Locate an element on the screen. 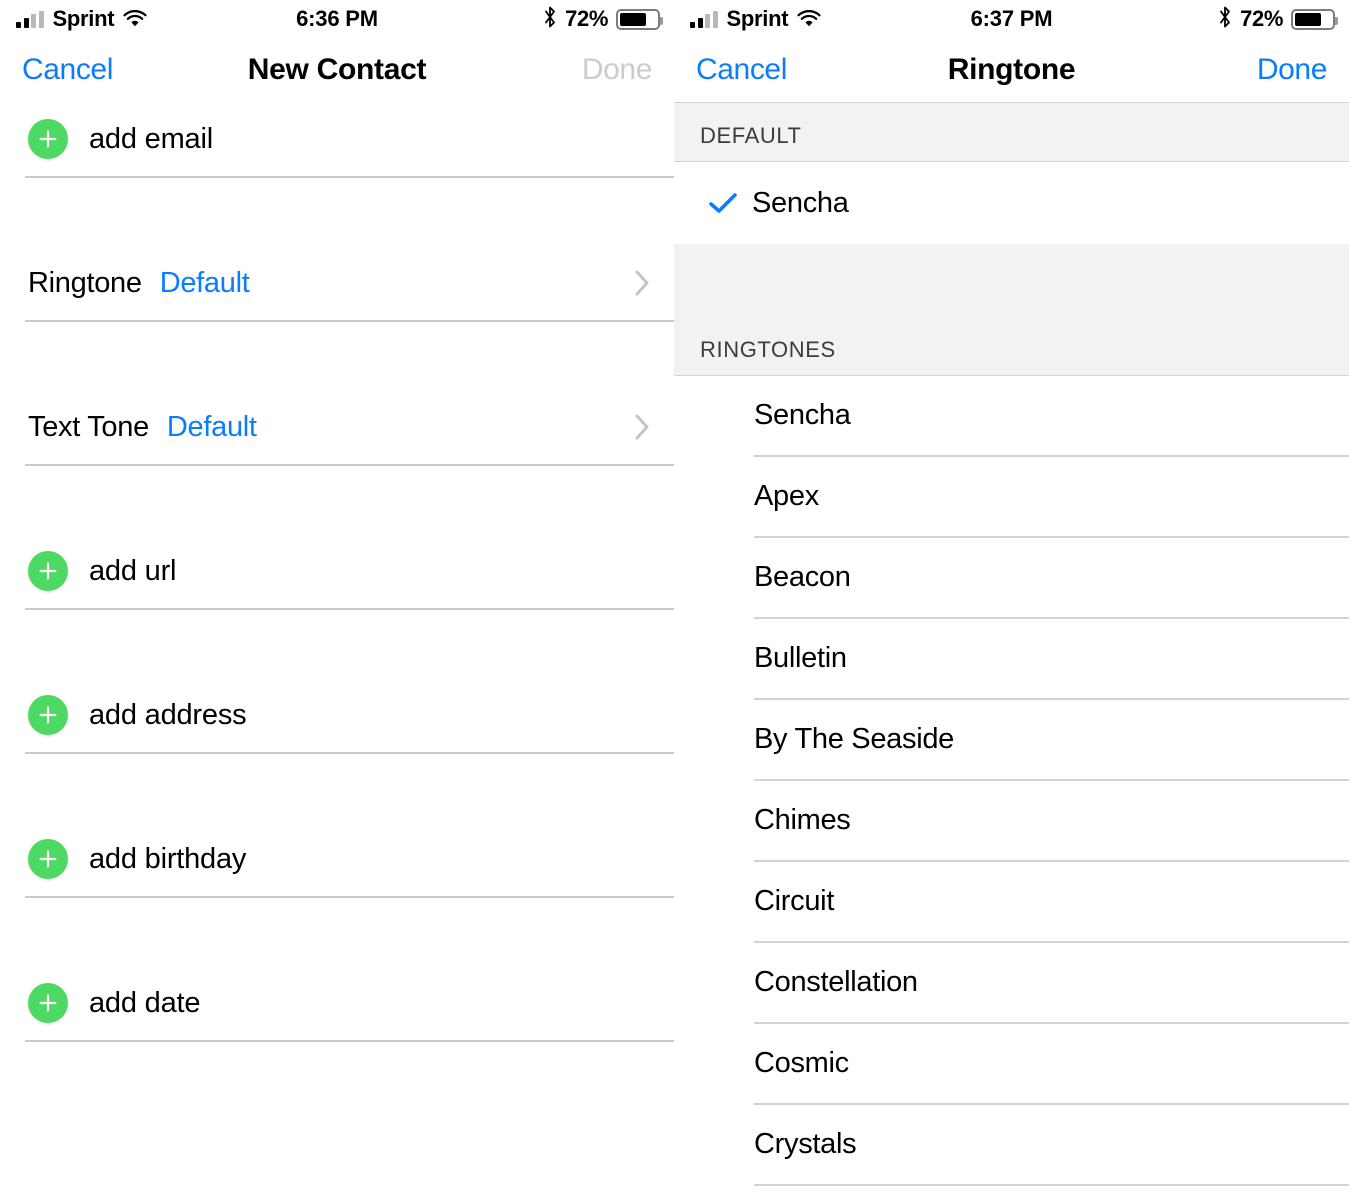 This screenshot has width=1349, height=1200. list-item-add-email: add email is located at coordinates (337, 139).